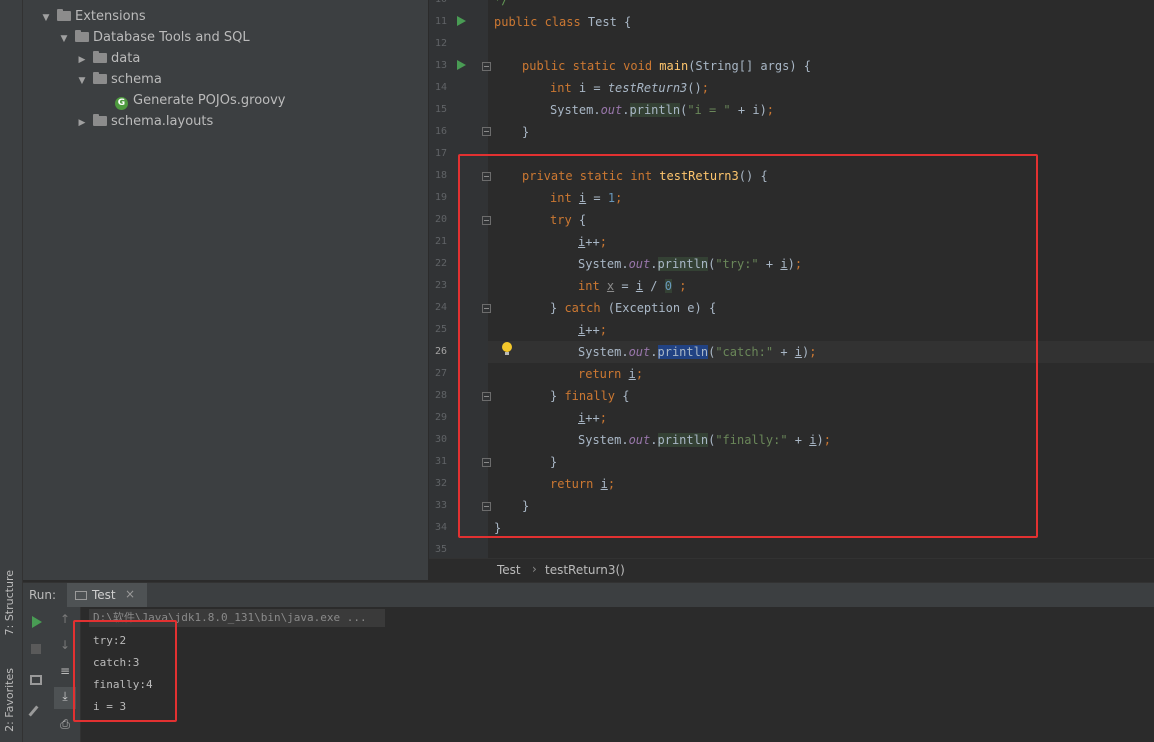 The height and width of the screenshot is (742, 1154). What do you see at coordinates (509, 570) in the screenshot?
I see `breadcrumb-class: Test` at bounding box center [509, 570].